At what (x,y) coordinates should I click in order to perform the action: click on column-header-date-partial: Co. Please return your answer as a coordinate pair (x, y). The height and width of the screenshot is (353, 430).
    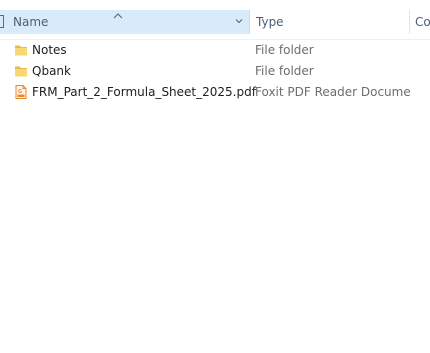
    Looking at the image, I should click on (420, 22).